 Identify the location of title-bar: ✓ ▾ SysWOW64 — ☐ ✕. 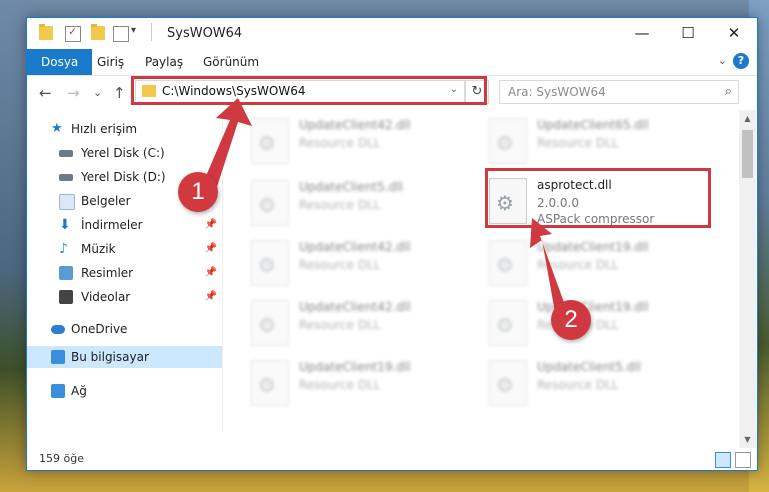
(392, 33).